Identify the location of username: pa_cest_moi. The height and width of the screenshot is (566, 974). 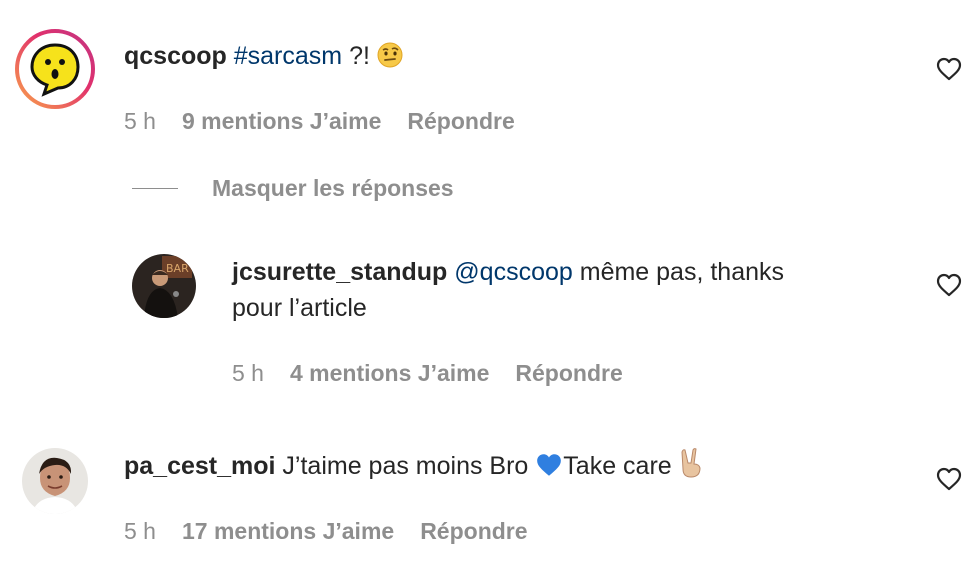
(199, 466).